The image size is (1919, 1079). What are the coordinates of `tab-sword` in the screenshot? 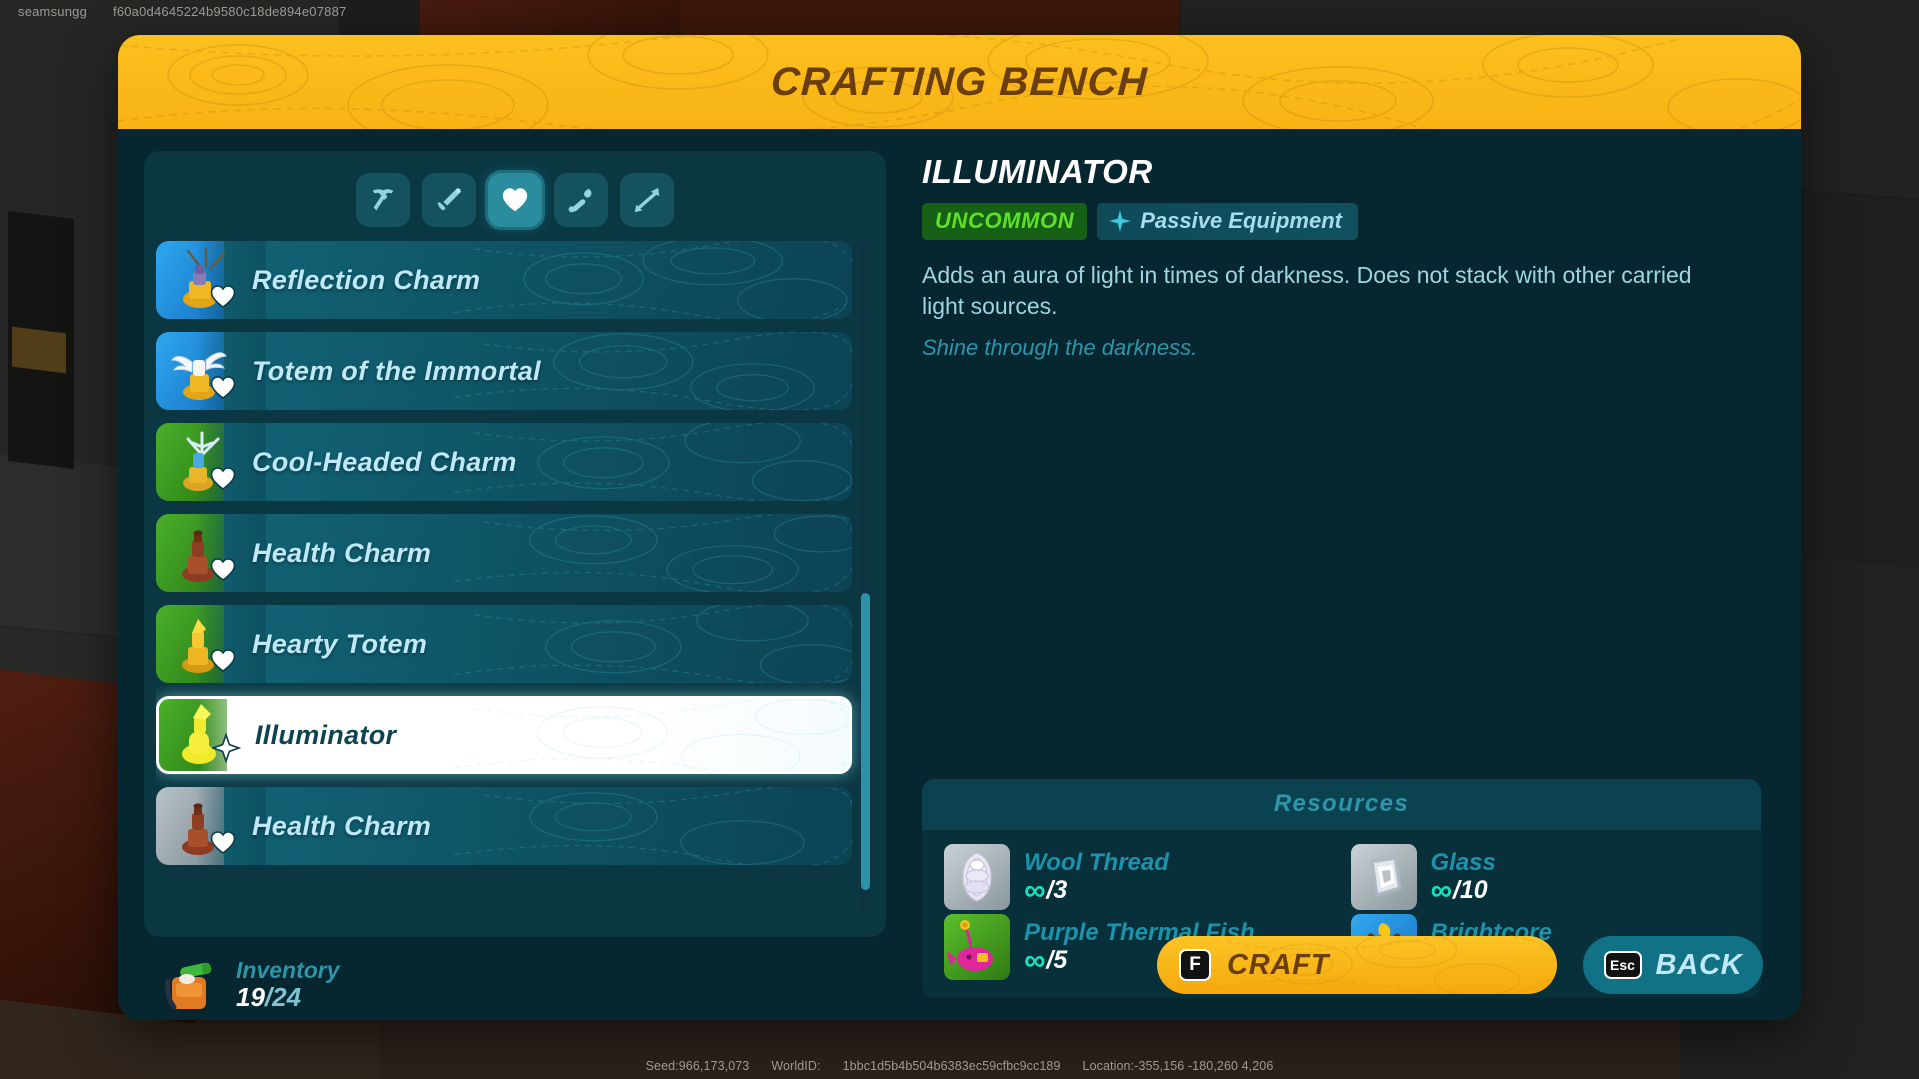 It's located at (449, 200).